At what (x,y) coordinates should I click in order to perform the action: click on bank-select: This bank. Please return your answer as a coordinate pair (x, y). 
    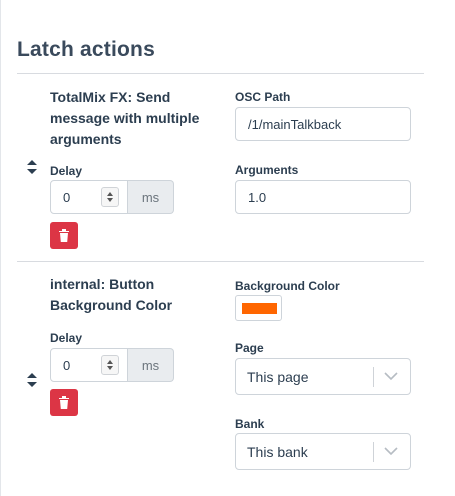
    Looking at the image, I should click on (323, 451).